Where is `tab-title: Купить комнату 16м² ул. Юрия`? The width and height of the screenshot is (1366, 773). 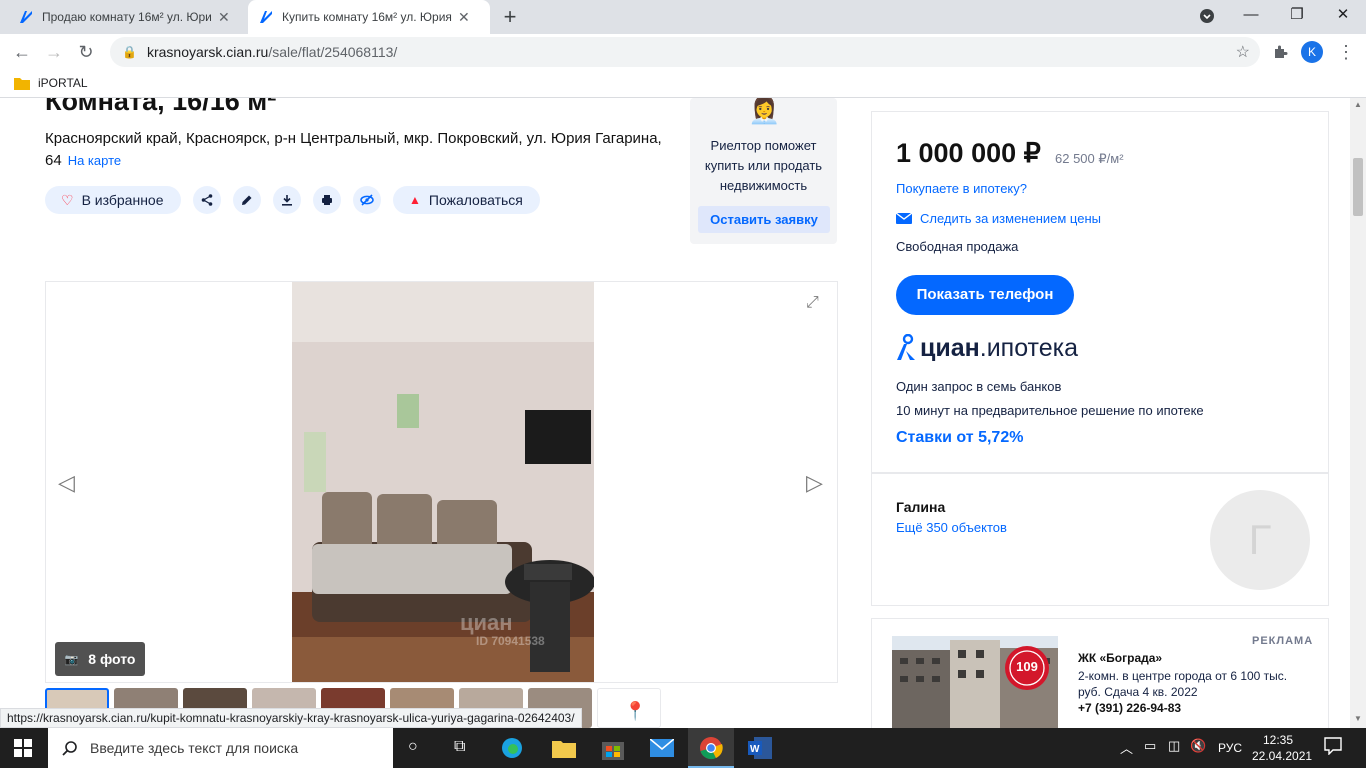
tab-title: Купить комнату 16м² ул. Юрия is located at coordinates (367, 17).